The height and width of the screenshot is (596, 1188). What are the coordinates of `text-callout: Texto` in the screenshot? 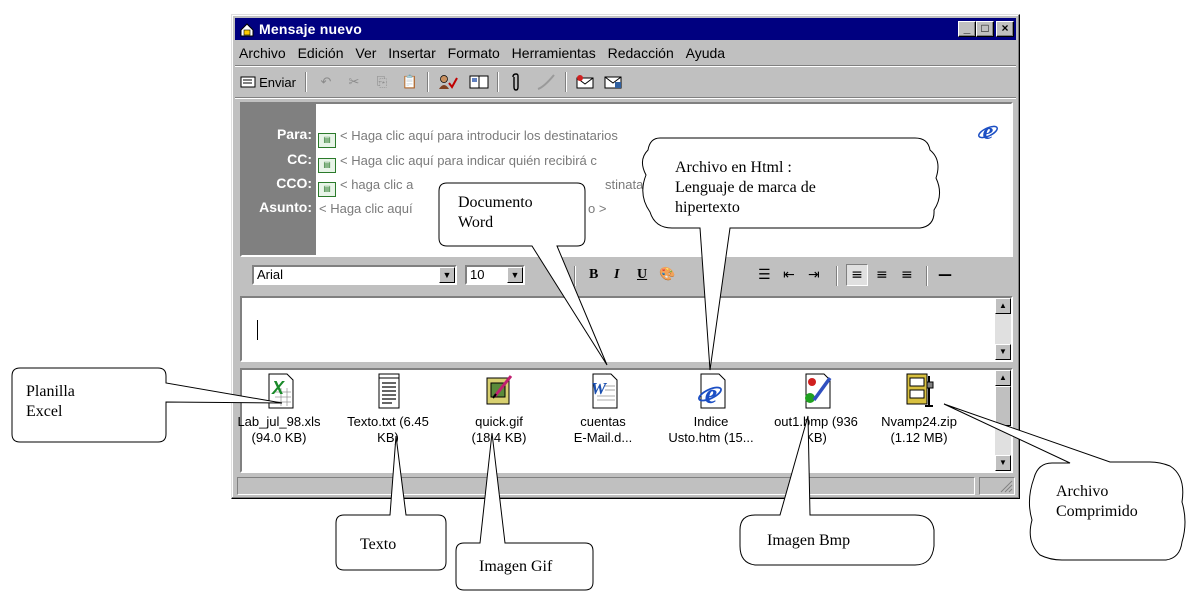 It's located at (378, 544).